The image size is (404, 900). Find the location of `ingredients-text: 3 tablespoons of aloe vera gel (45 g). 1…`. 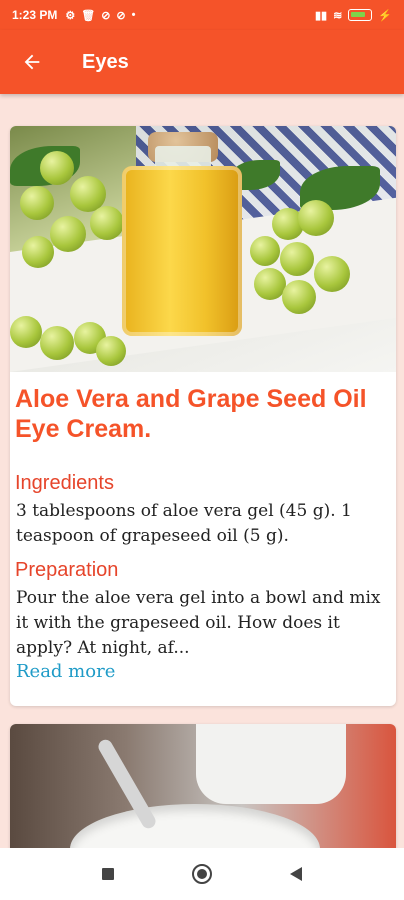

ingredients-text: 3 tablespoons of aloe vera gel (45 g). 1… is located at coordinates (184, 523).